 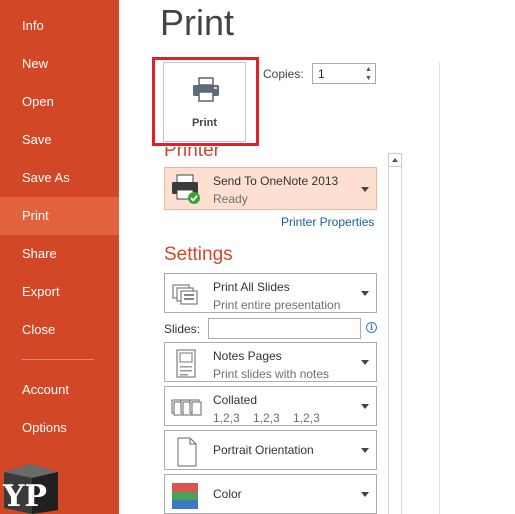 What do you see at coordinates (247, 356) in the screenshot?
I see `layout-value: Notes Pages` at bounding box center [247, 356].